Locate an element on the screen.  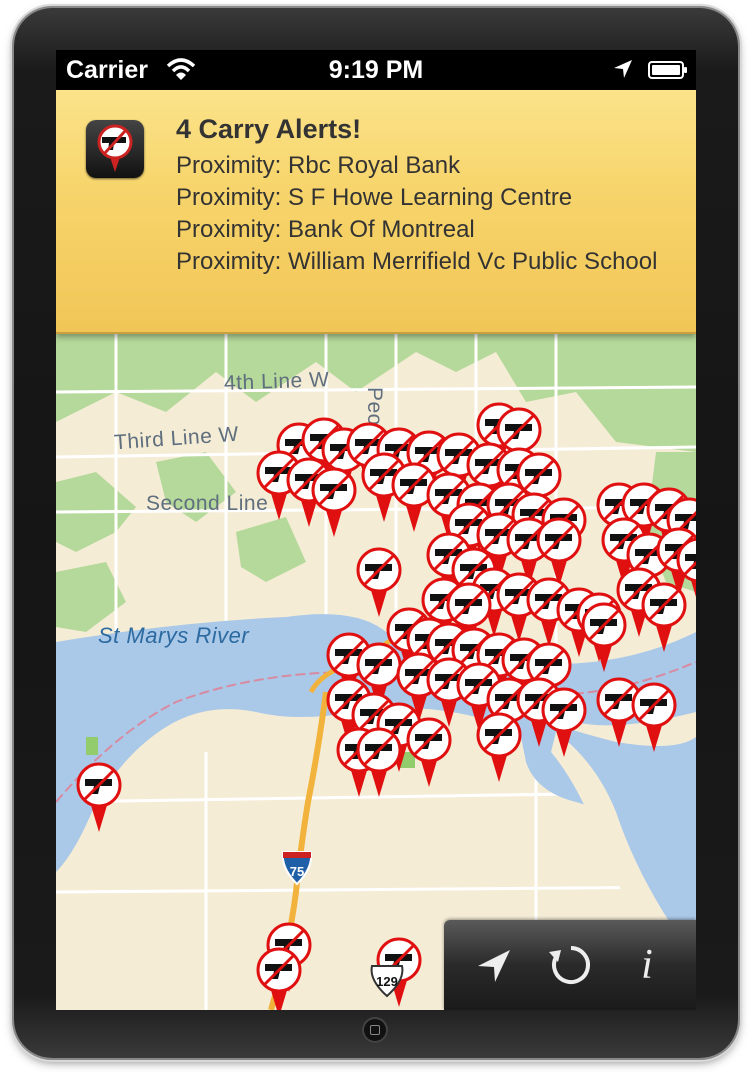
map-label-river: St Marys River is located at coordinates (174, 635).